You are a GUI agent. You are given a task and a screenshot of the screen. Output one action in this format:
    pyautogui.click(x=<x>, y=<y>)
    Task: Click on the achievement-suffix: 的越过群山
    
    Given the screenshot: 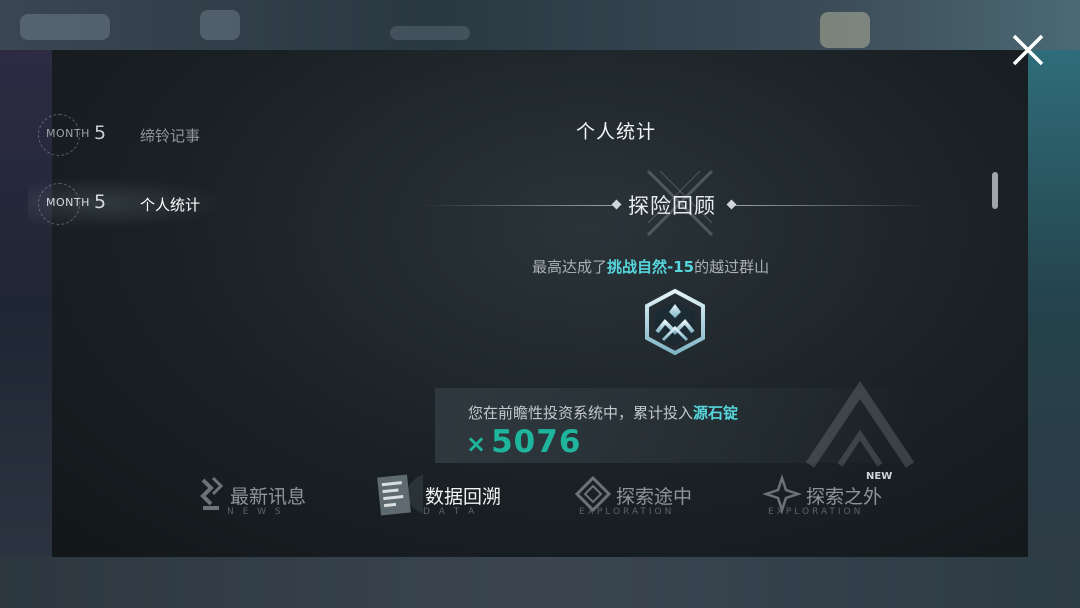 What is the action you would take?
    pyautogui.click(x=732, y=267)
    